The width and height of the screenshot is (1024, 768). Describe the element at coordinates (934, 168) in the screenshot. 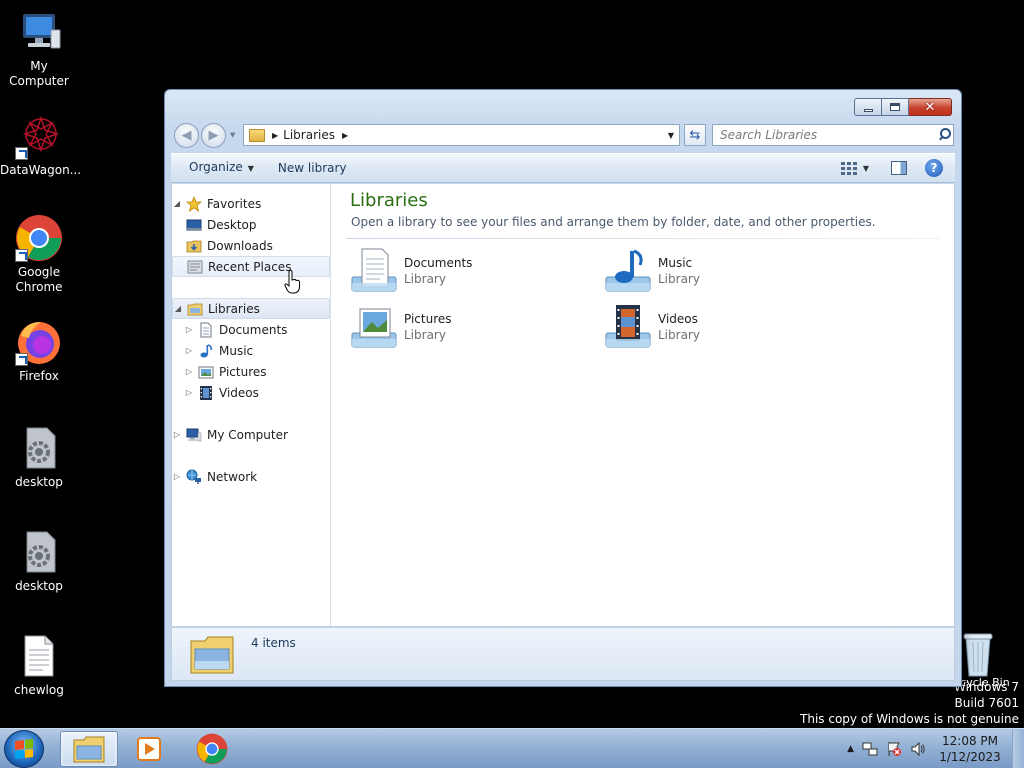

I see `help-icon: ?` at that location.